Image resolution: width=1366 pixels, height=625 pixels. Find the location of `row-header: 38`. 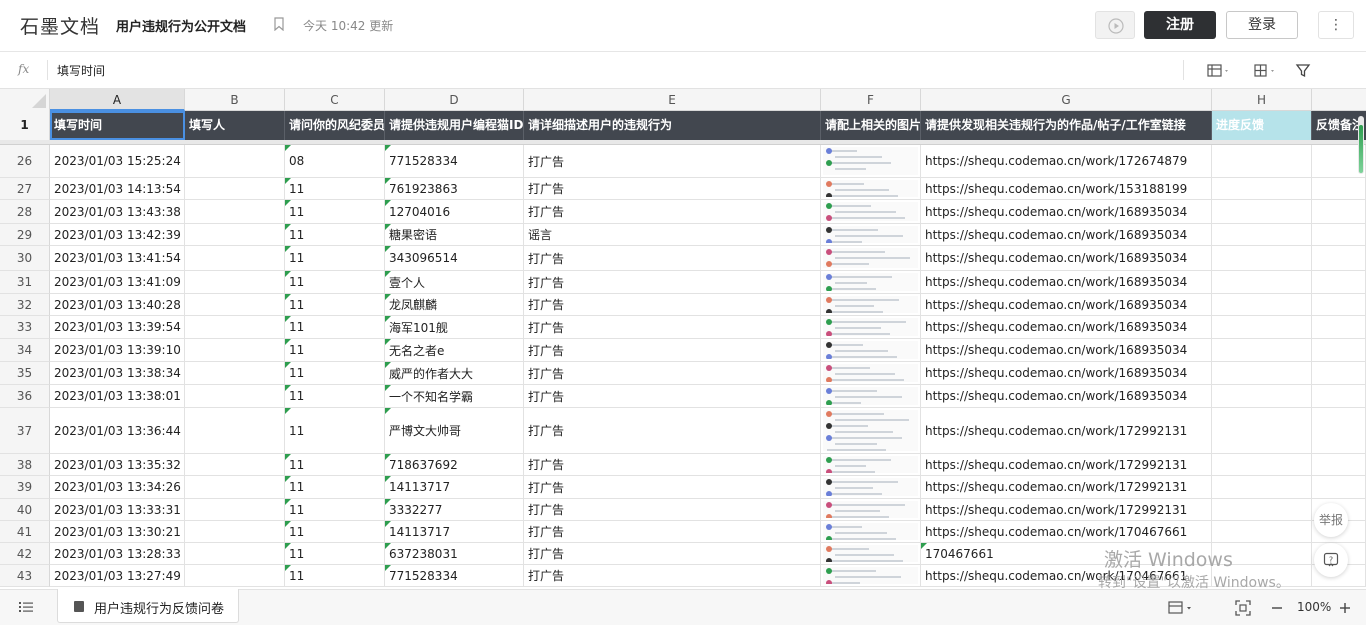

row-header: 38 is located at coordinates (25, 465).